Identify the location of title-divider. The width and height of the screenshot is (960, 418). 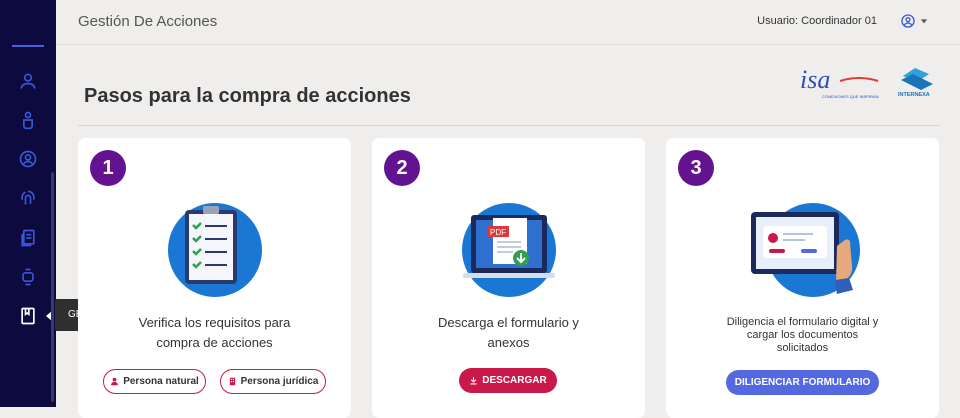
(509, 125).